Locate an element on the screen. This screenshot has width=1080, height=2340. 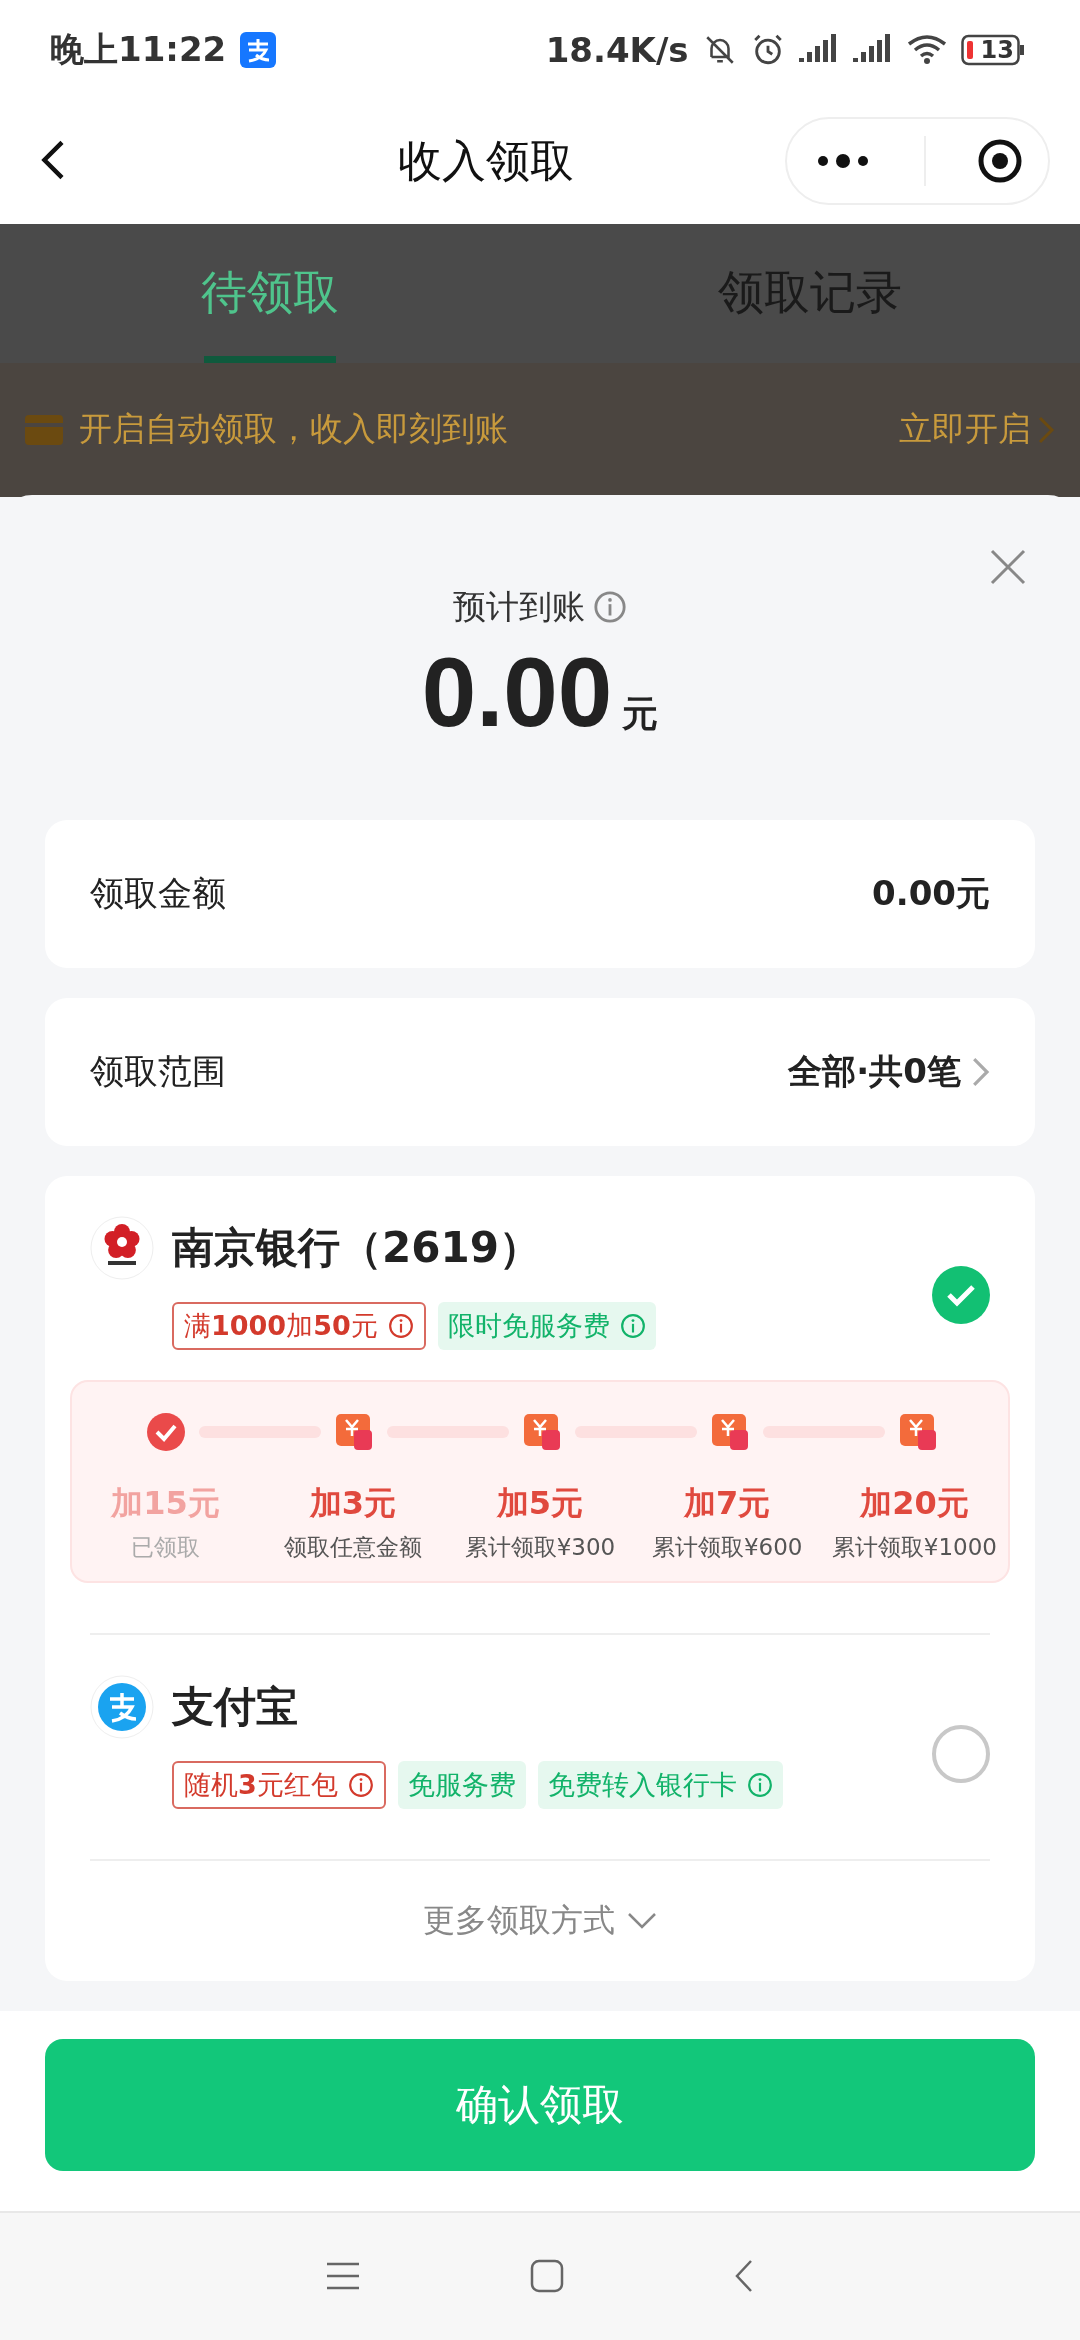
benefit-tag: 免费转入银行卡 is located at coordinates (660, 1784).